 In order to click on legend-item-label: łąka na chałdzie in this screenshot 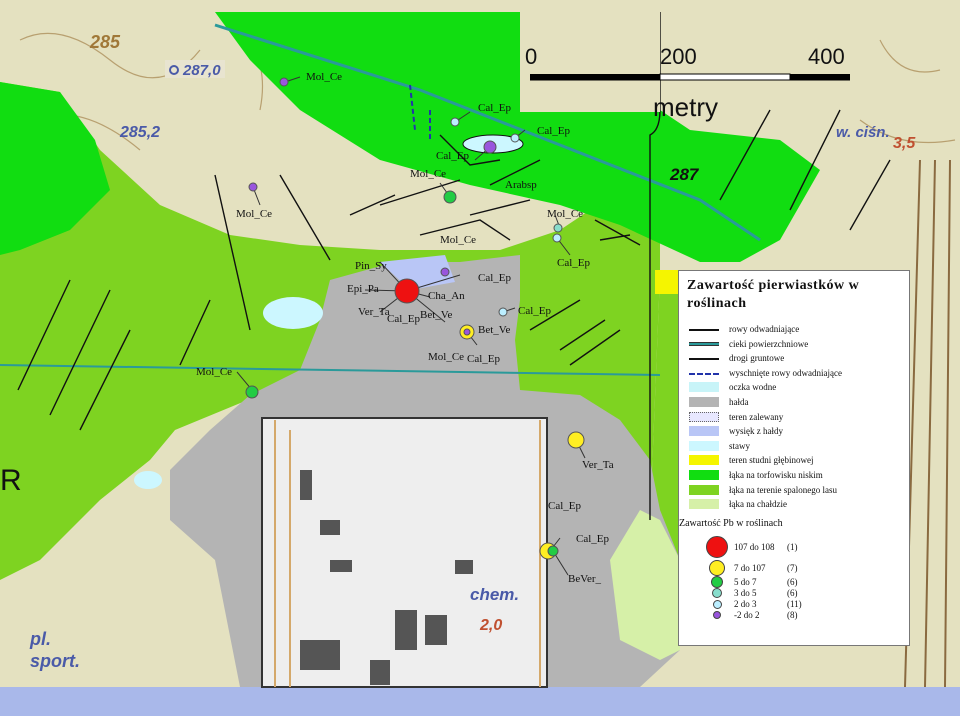, I will do `click(758, 504)`.